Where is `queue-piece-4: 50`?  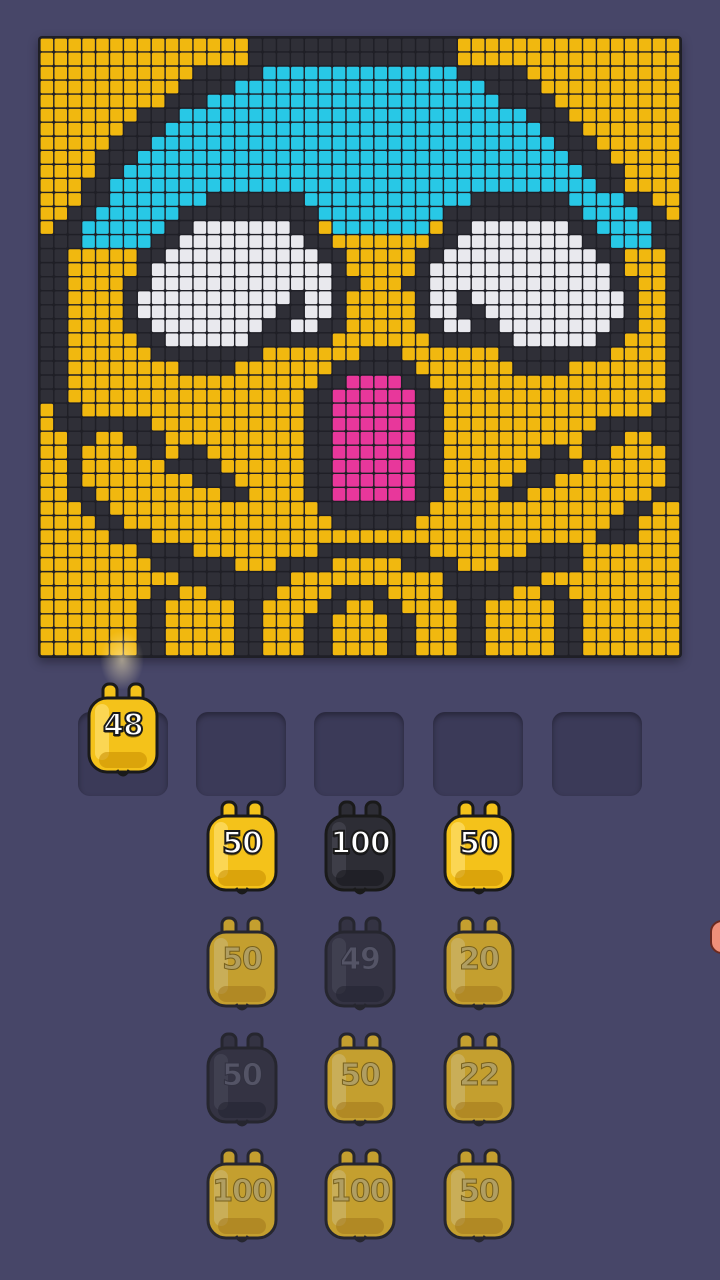 queue-piece-4: 50 is located at coordinates (242, 967).